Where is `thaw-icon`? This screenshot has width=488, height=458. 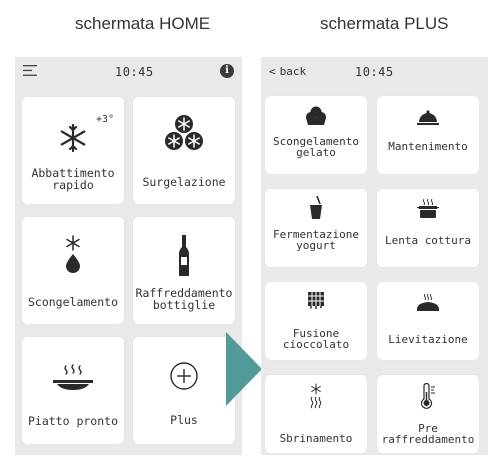 thaw-icon is located at coordinates (73, 254).